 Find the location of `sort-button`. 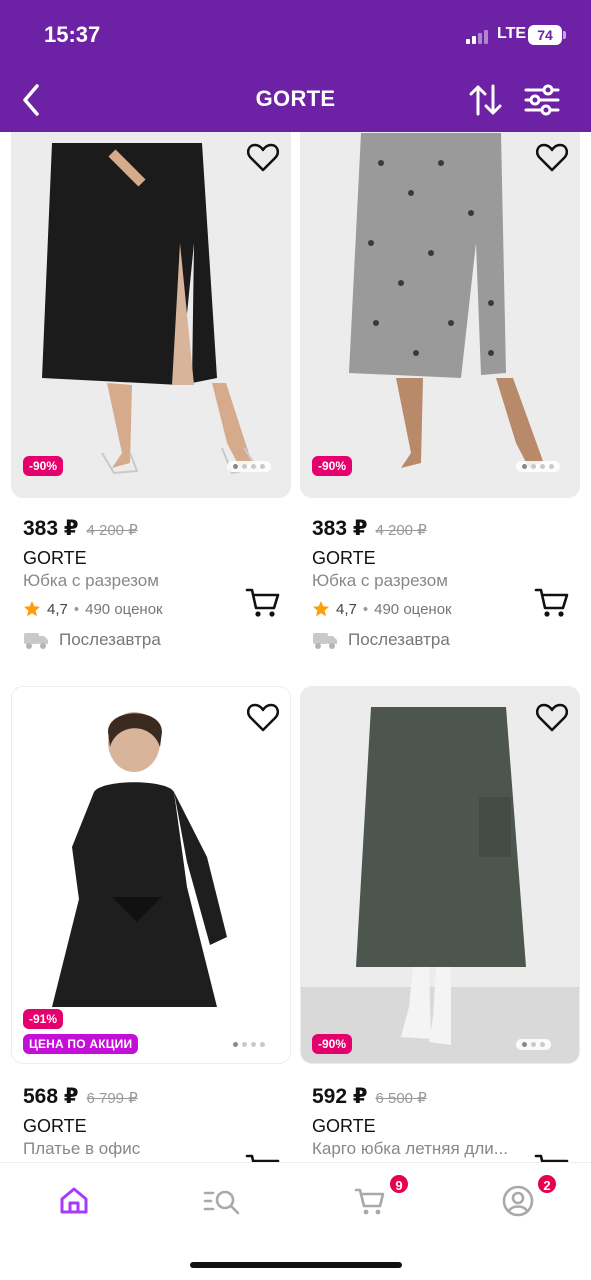

sort-button is located at coordinates (486, 100).